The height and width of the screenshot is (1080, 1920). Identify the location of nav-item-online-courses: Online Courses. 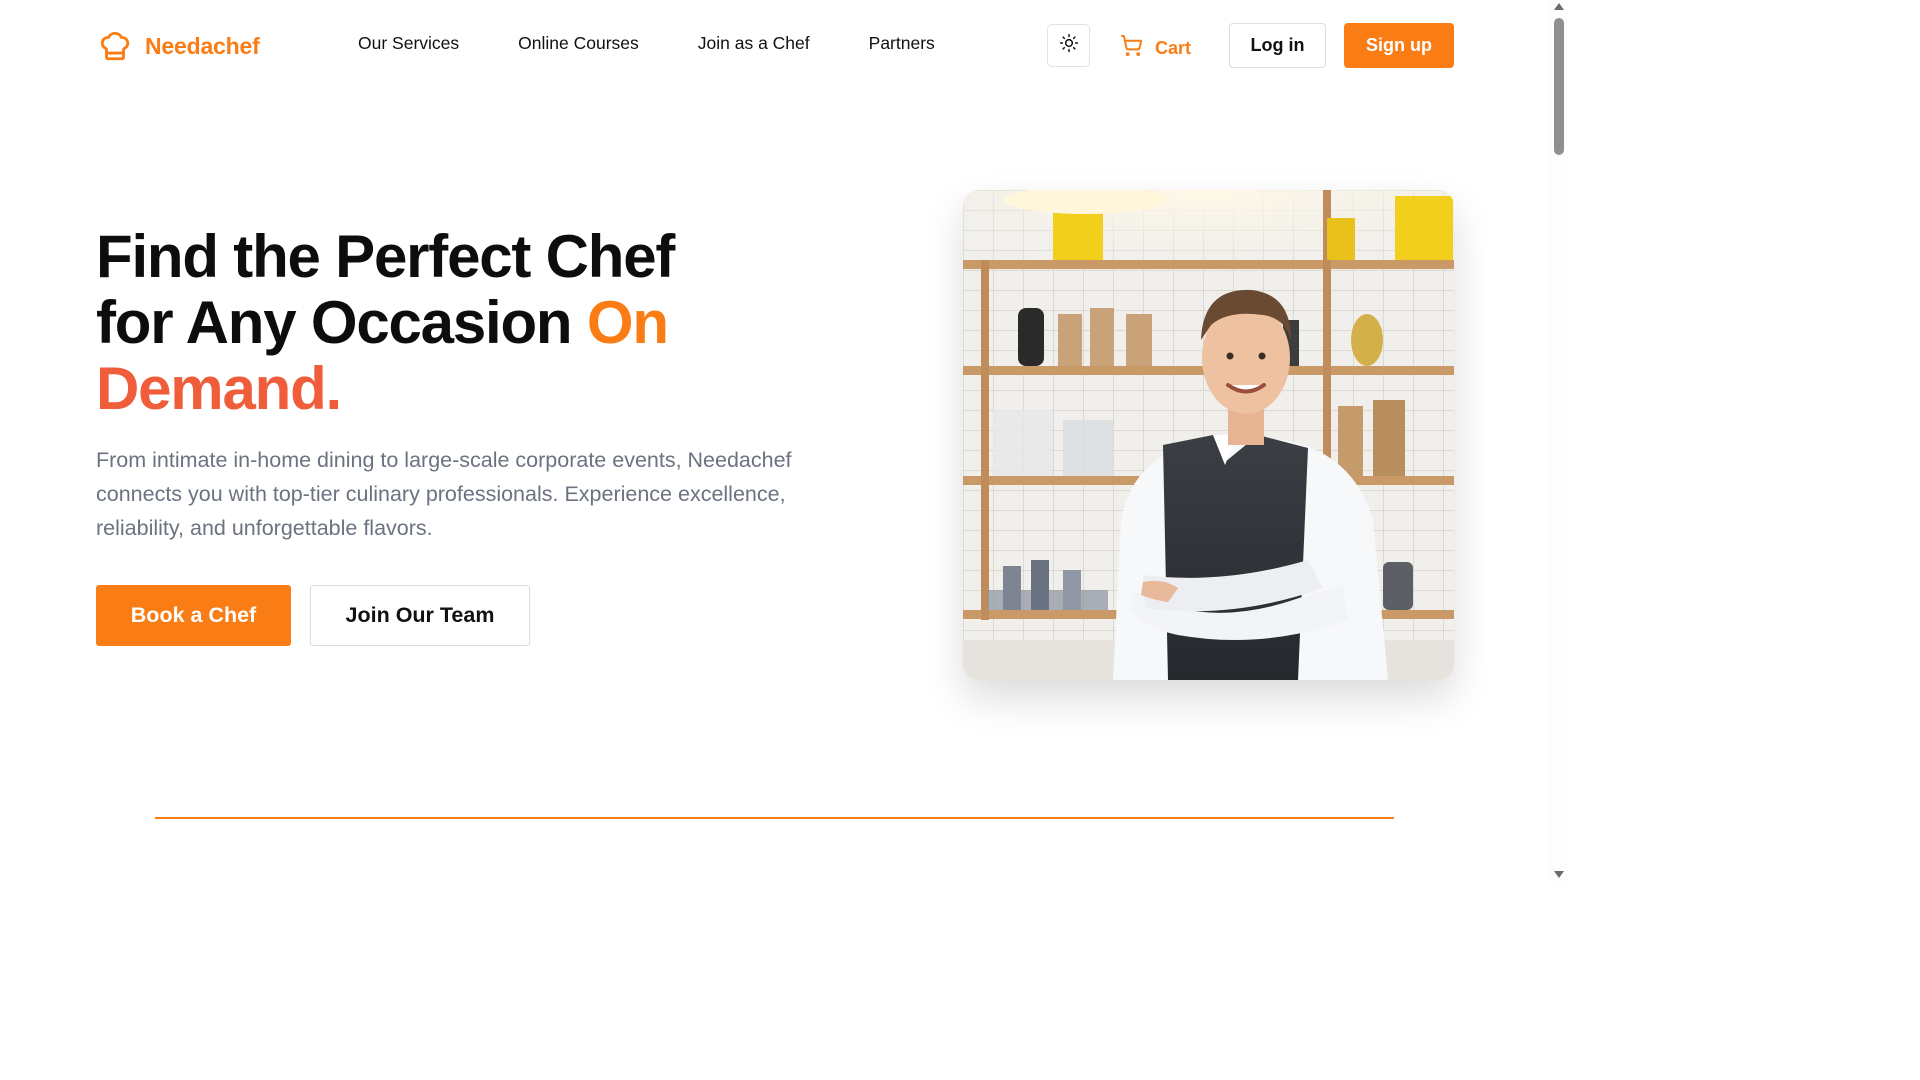
(578, 43).